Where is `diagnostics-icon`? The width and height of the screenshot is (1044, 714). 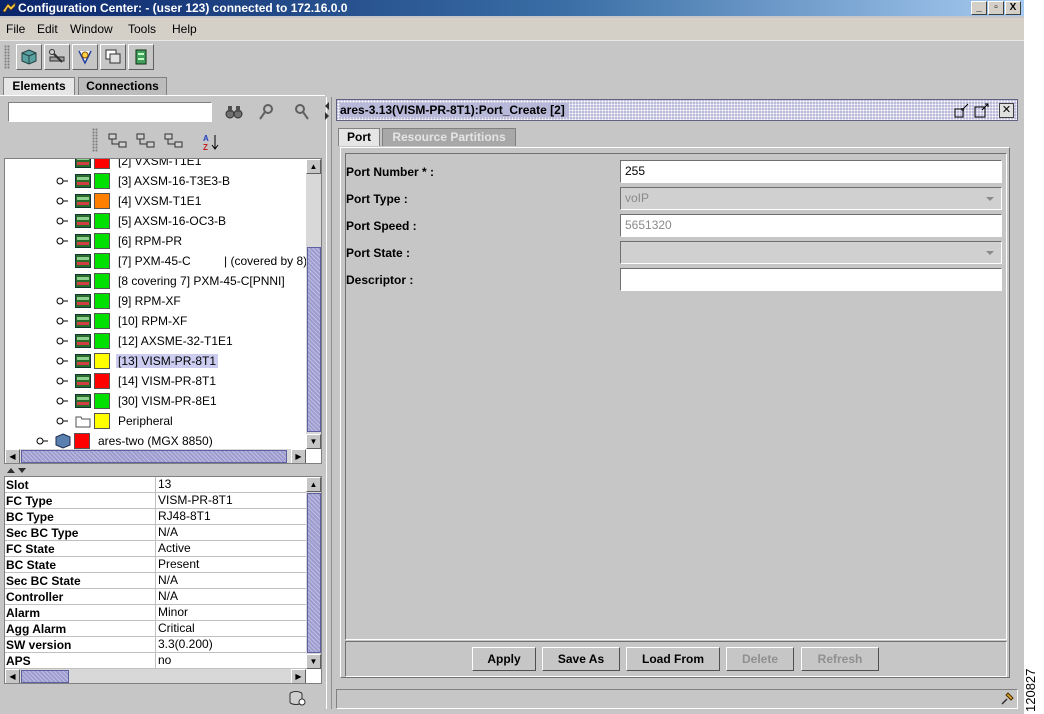 diagnostics-icon is located at coordinates (85, 57).